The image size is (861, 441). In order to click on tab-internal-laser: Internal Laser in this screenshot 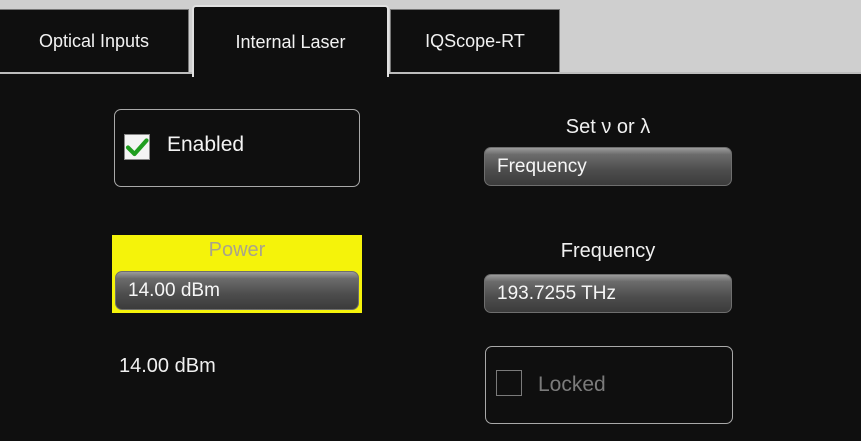, I will do `click(290, 41)`.